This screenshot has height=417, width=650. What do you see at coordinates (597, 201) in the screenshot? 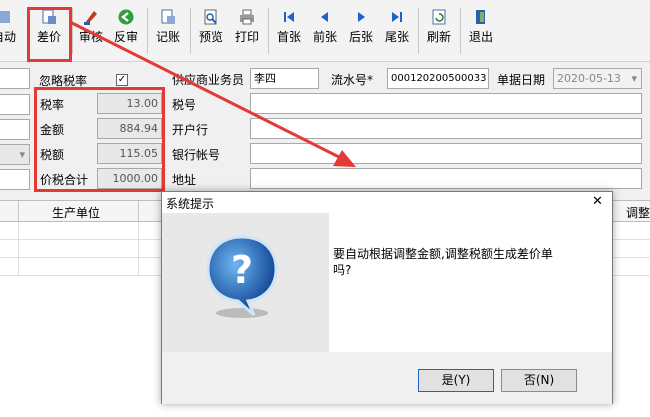
I see `close-icon: ✕` at bounding box center [597, 201].